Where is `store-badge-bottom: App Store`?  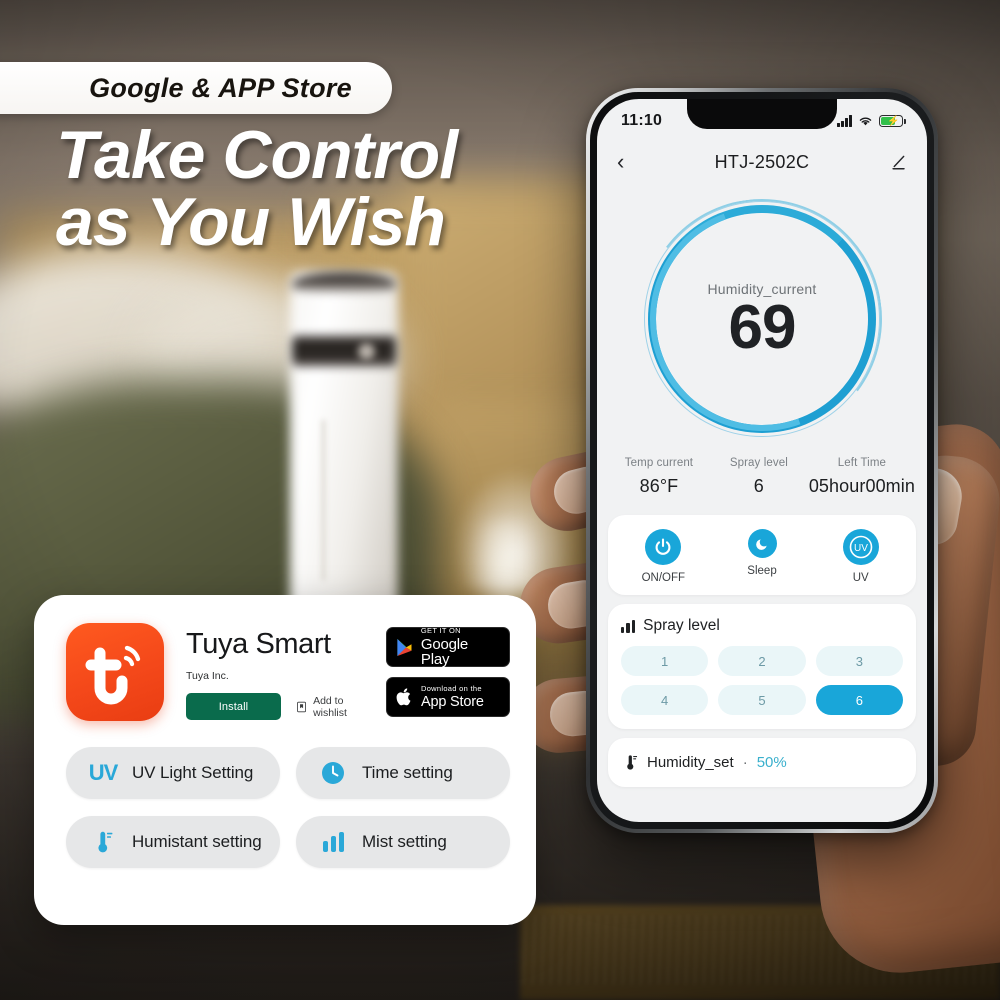 store-badge-bottom: App Store is located at coordinates (452, 701).